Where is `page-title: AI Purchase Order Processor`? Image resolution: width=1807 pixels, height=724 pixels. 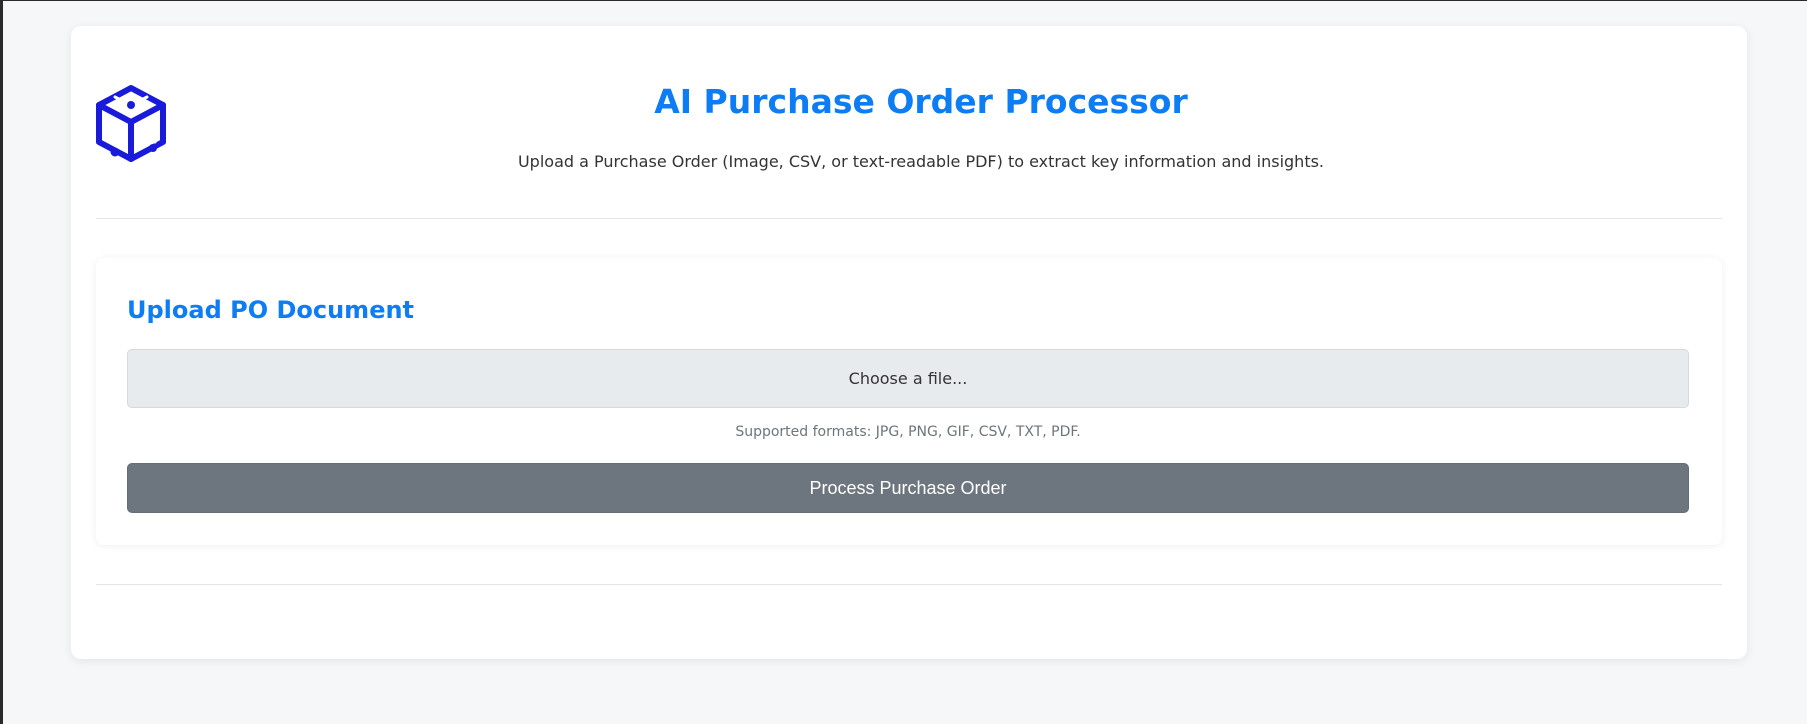
page-title: AI Purchase Order Processor is located at coordinates (921, 101).